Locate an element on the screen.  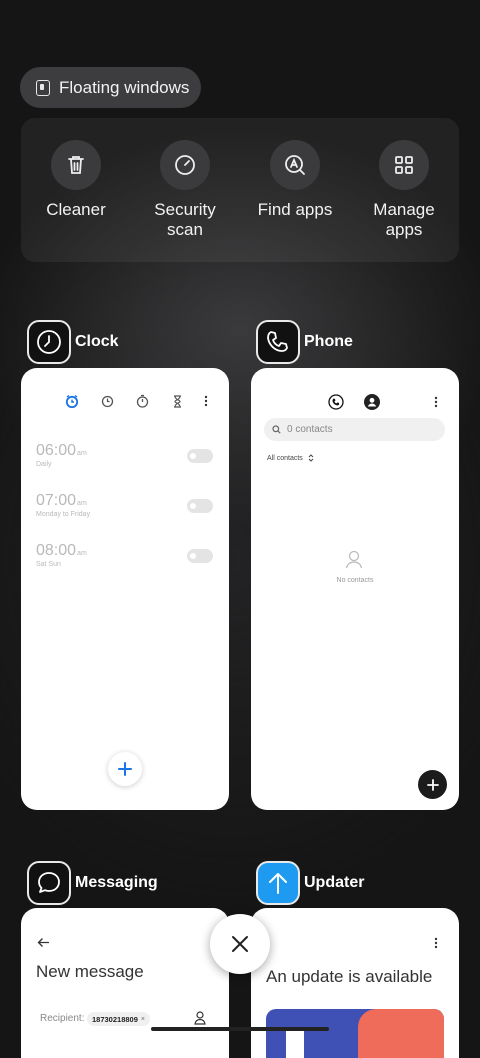
alarm-tab-icon is located at coordinates (72, 401).